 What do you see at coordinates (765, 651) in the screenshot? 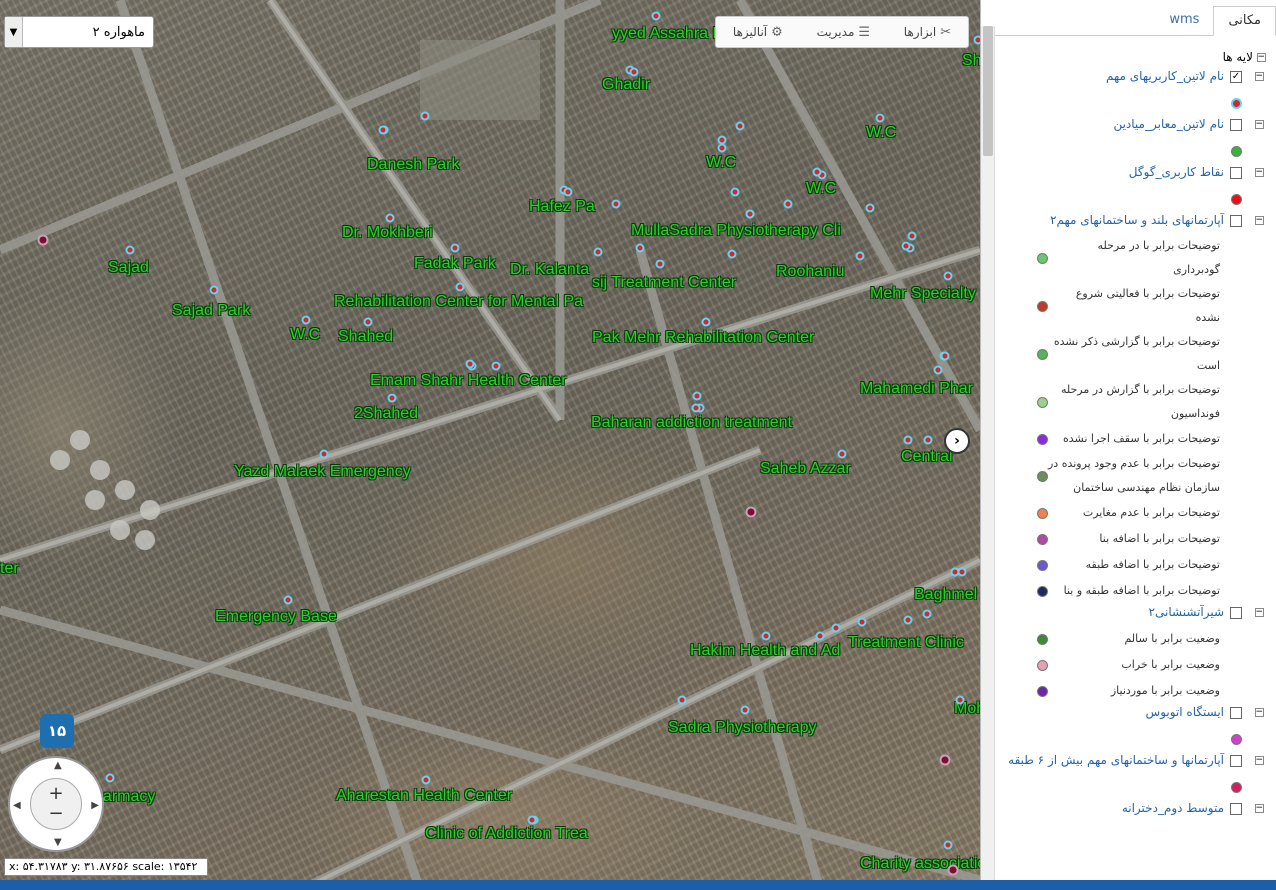
I see `poi-label: Hakim Health and Ad` at bounding box center [765, 651].